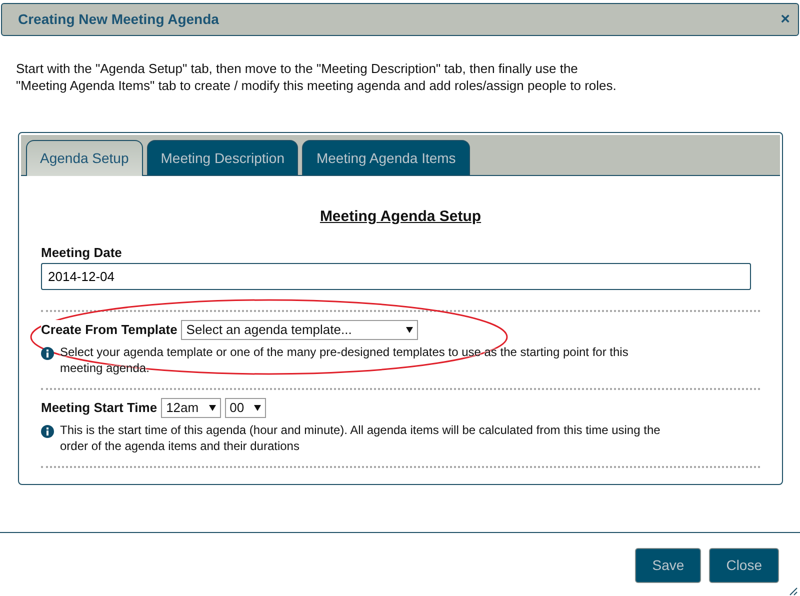 The height and width of the screenshot is (596, 800). I want to click on field-label: Meeting Start Time, so click(99, 408).